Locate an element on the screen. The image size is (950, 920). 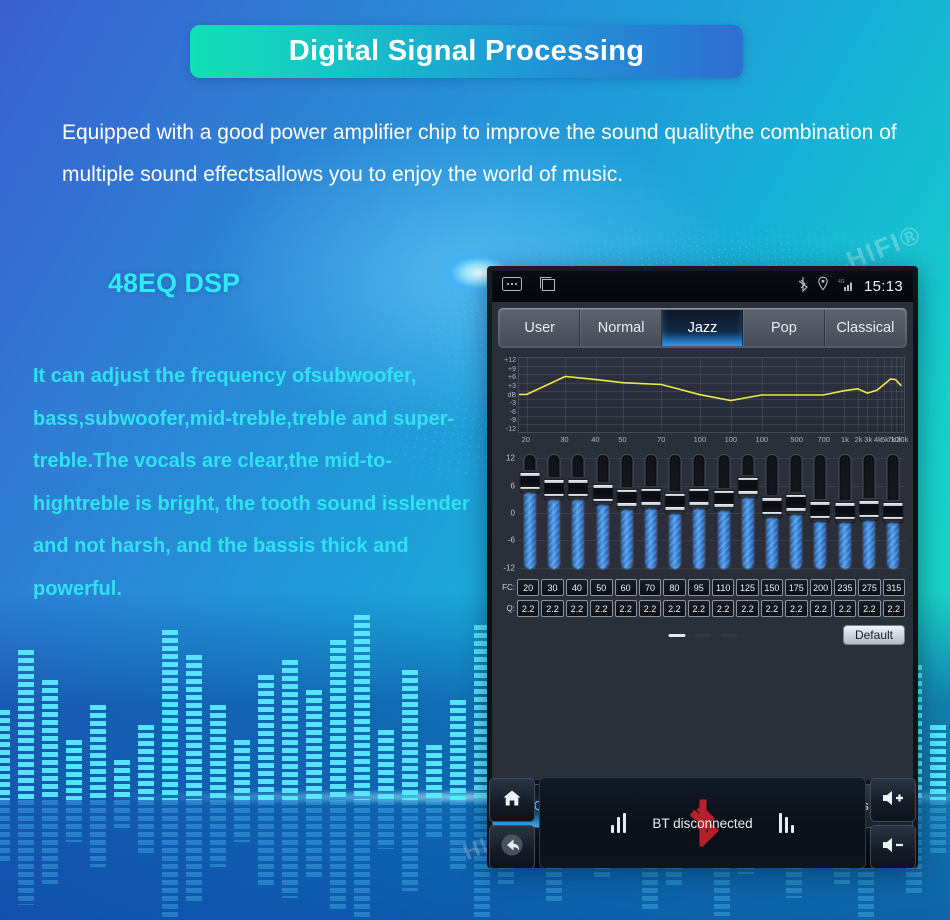
eq-preset-tab-classical: Classical is located at coordinates (865, 328).